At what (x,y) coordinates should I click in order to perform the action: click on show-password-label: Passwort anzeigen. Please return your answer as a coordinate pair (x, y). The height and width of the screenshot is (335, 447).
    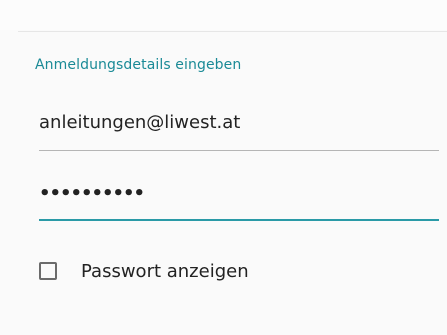
    Looking at the image, I should click on (165, 271).